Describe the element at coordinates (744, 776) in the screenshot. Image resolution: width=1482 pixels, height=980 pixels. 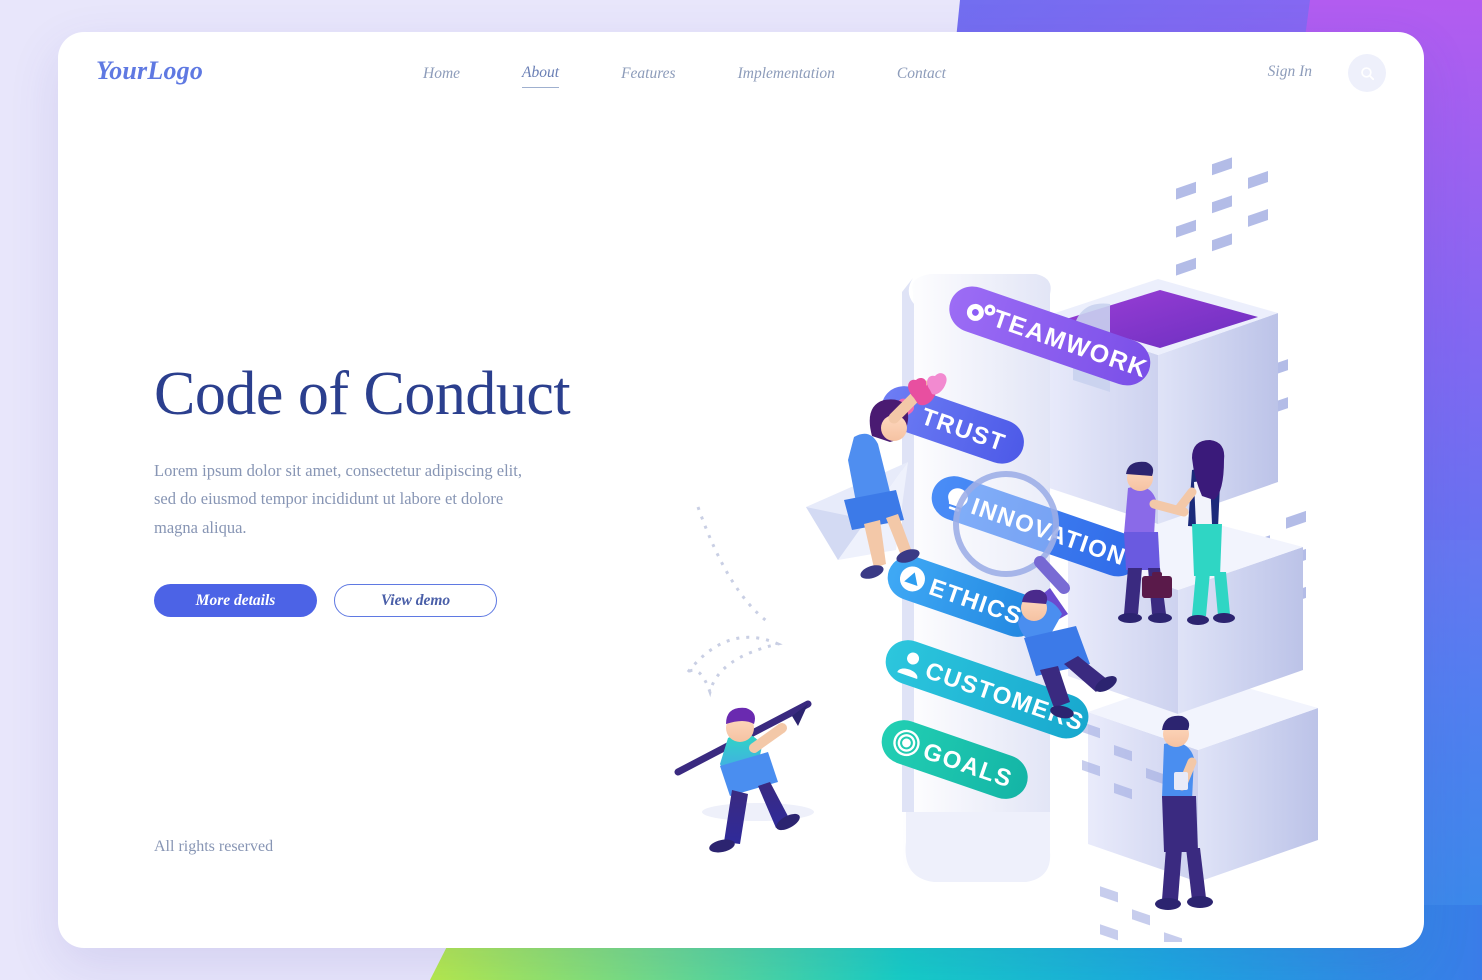
I see `character-man-with-arrow` at that location.